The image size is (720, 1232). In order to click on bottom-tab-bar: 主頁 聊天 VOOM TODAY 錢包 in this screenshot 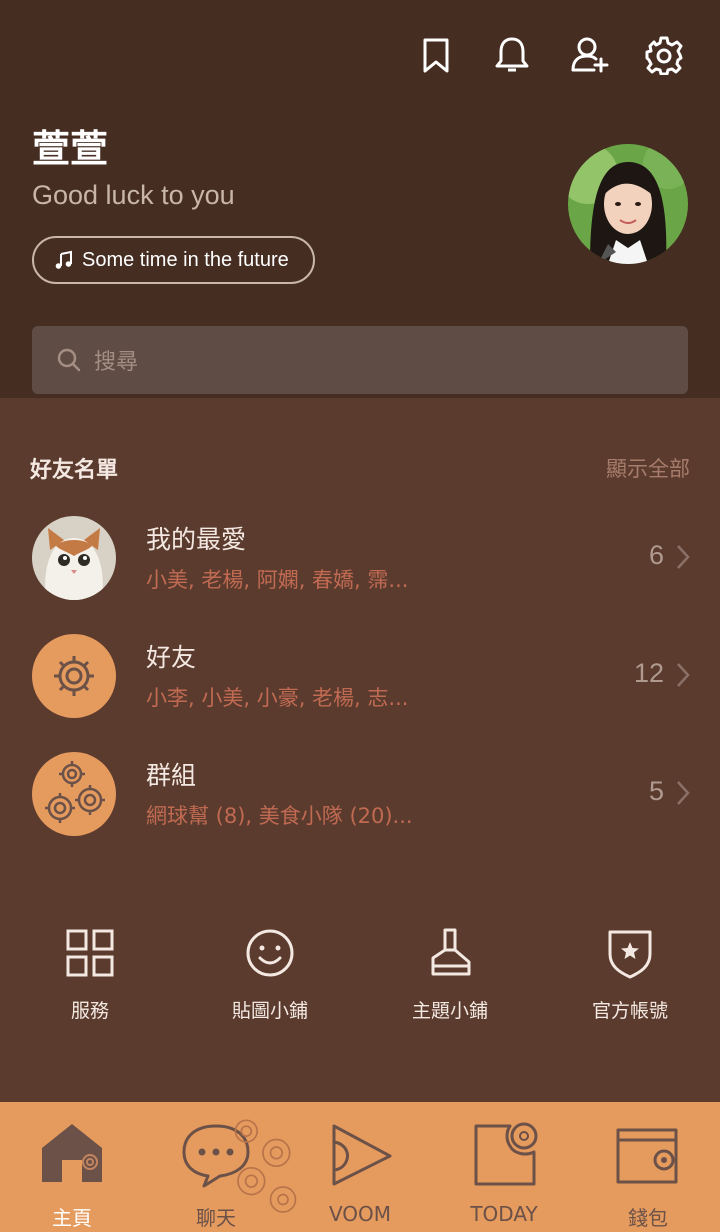, I will do `click(360, 1167)`.